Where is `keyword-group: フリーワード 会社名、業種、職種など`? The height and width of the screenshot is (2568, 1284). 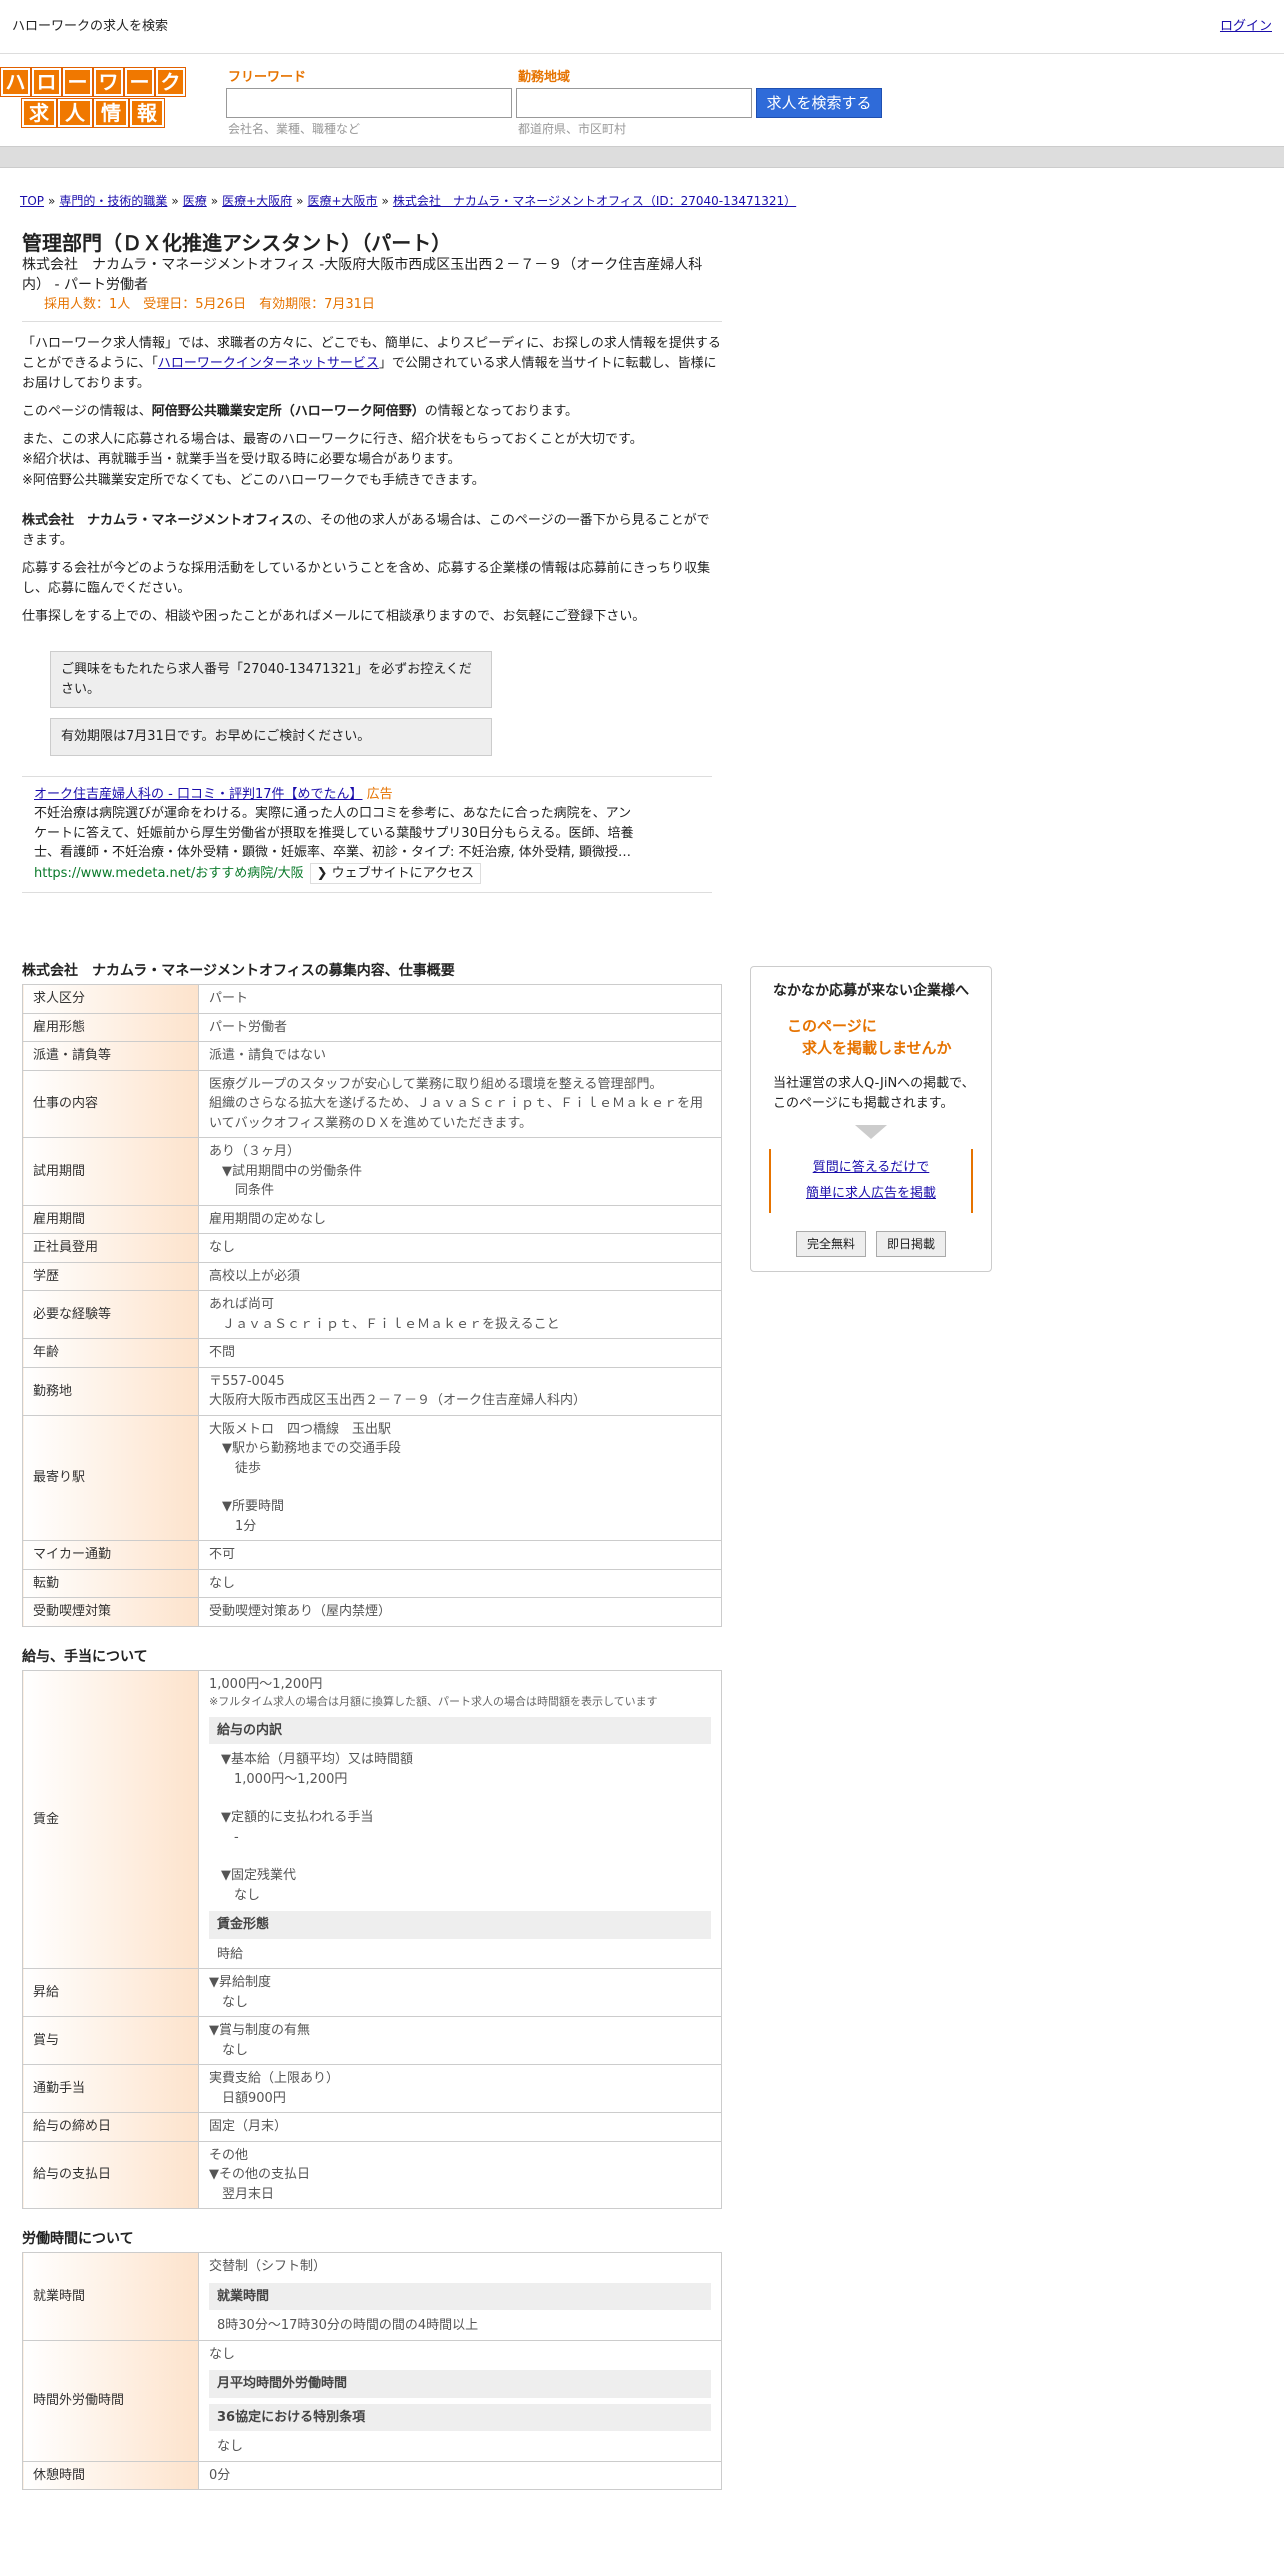
keyword-group: フリーワード 会社名、業種、職種など is located at coordinates (369, 103).